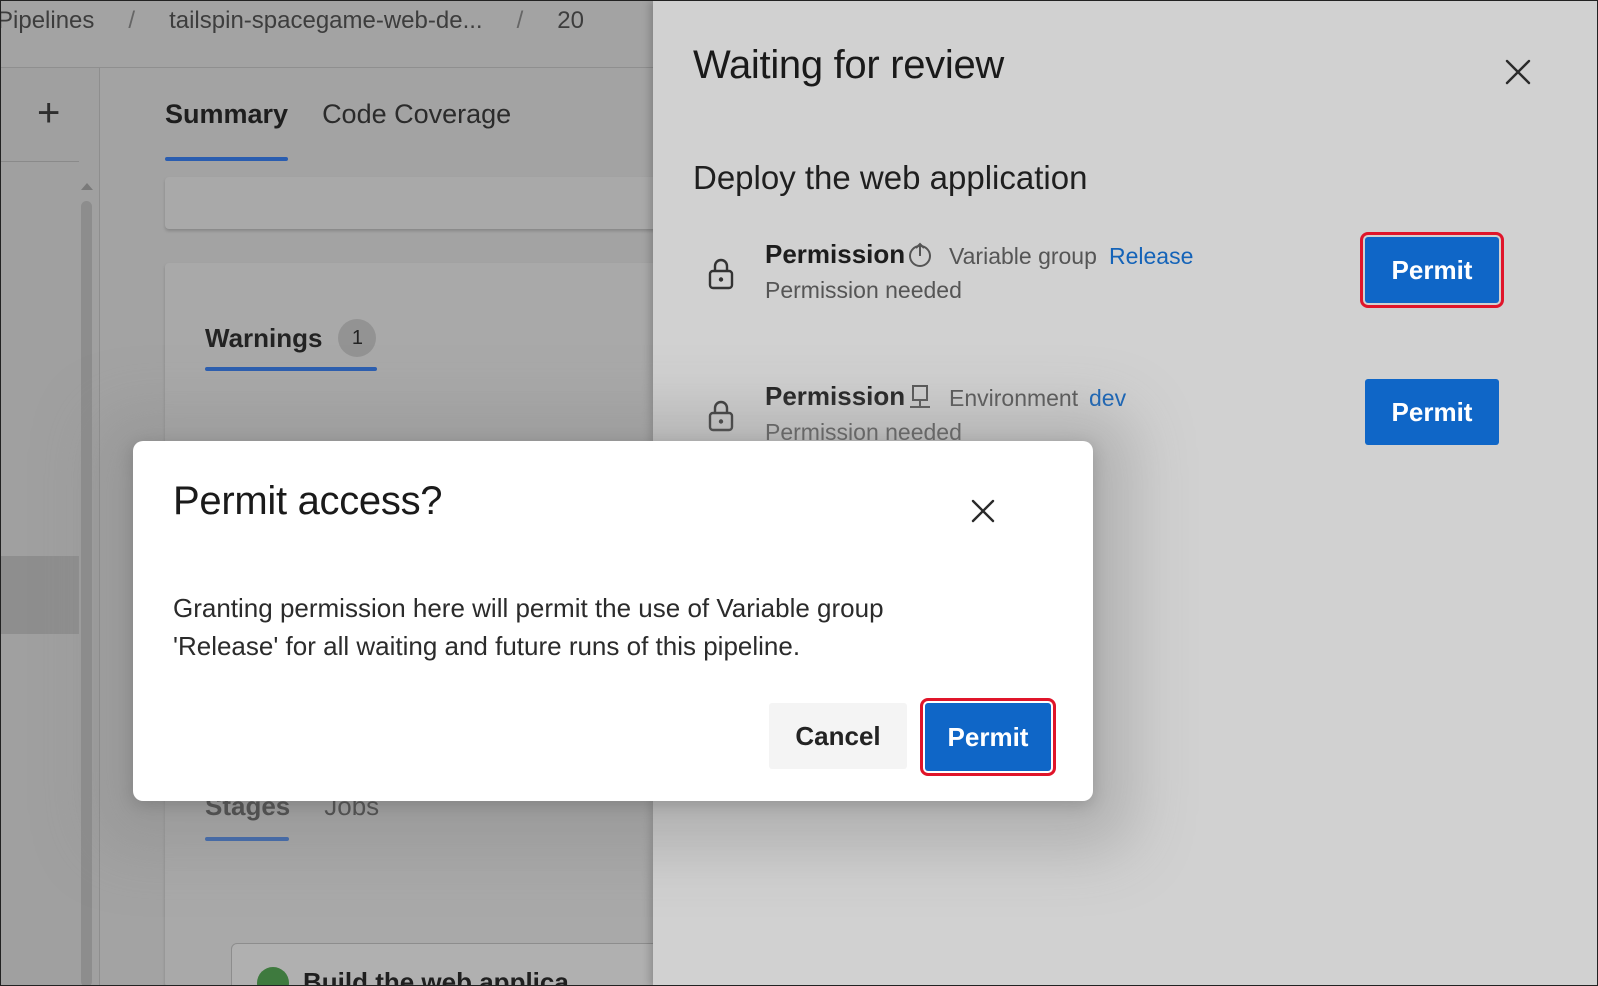  What do you see at coordinates (40, 595) in the screenshot?
I see `rail-selected-item` at bounding box center [40, 595].